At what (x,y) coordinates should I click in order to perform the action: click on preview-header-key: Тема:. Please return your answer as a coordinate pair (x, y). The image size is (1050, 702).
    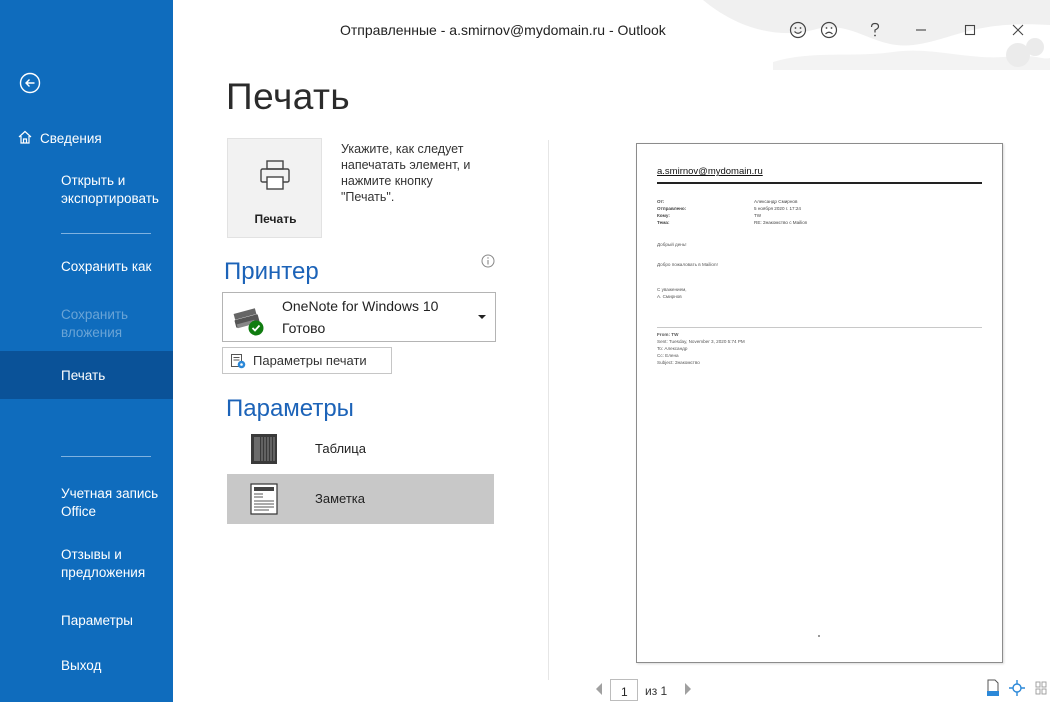
    Looking at the image, I should click on (663, 222).